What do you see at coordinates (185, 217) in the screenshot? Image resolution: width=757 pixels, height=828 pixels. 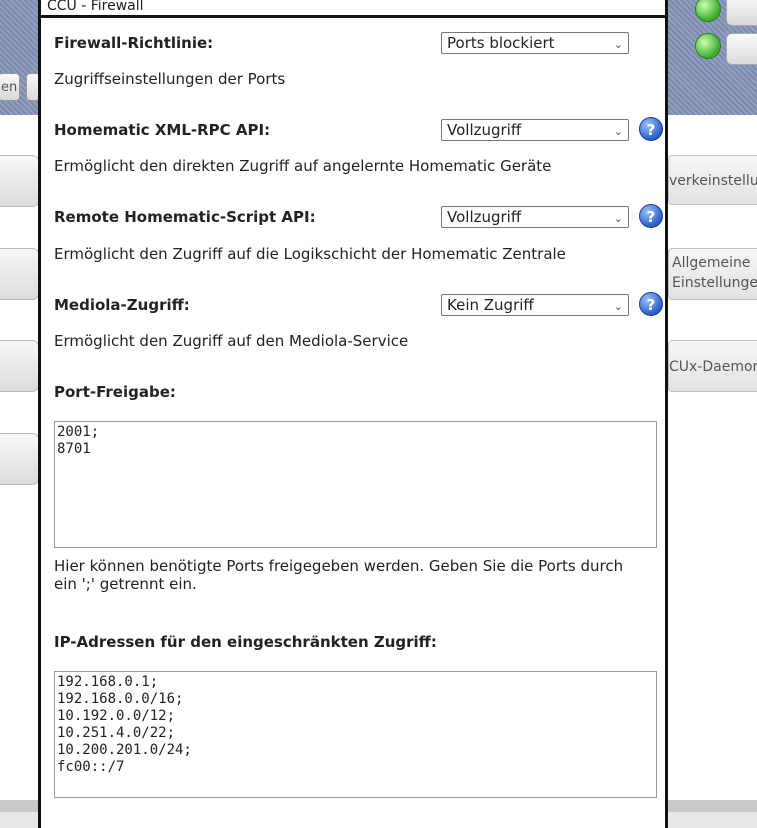 I see `script-api-label: Remote Homematic-Script API:` at bounding box center [185, 217].